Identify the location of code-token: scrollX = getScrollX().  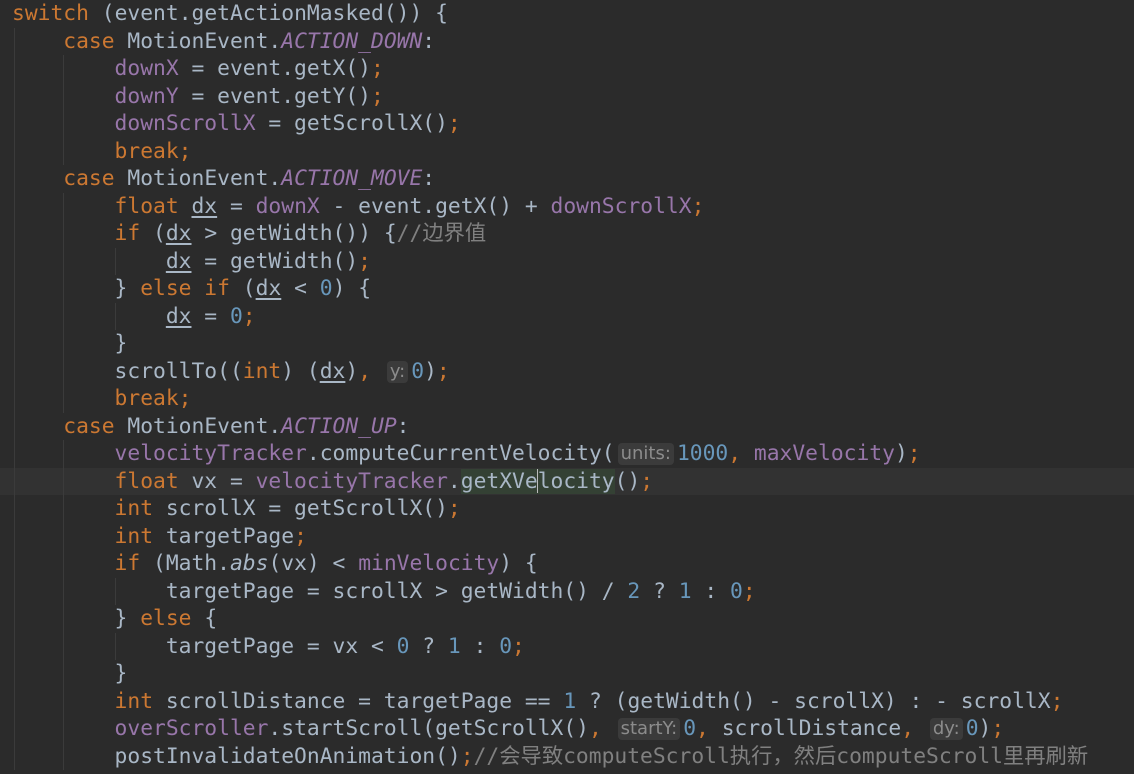
(300, 508).